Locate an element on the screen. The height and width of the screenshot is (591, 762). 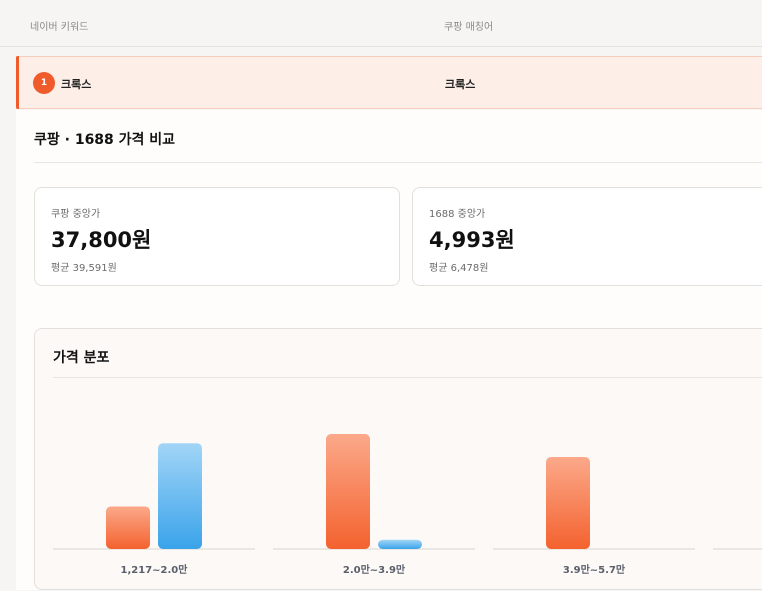
china1688-median-value: 4,993원 is located at coordinates (472, 240).